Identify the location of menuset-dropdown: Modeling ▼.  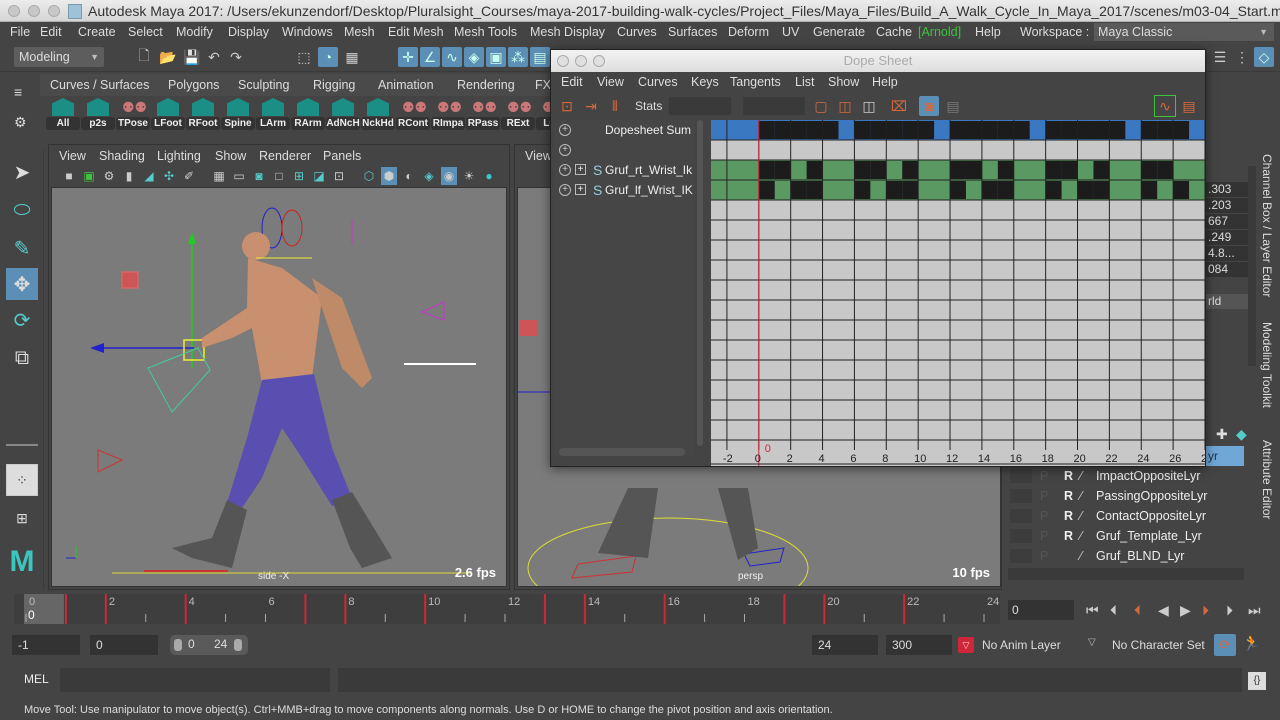
(59, 57).